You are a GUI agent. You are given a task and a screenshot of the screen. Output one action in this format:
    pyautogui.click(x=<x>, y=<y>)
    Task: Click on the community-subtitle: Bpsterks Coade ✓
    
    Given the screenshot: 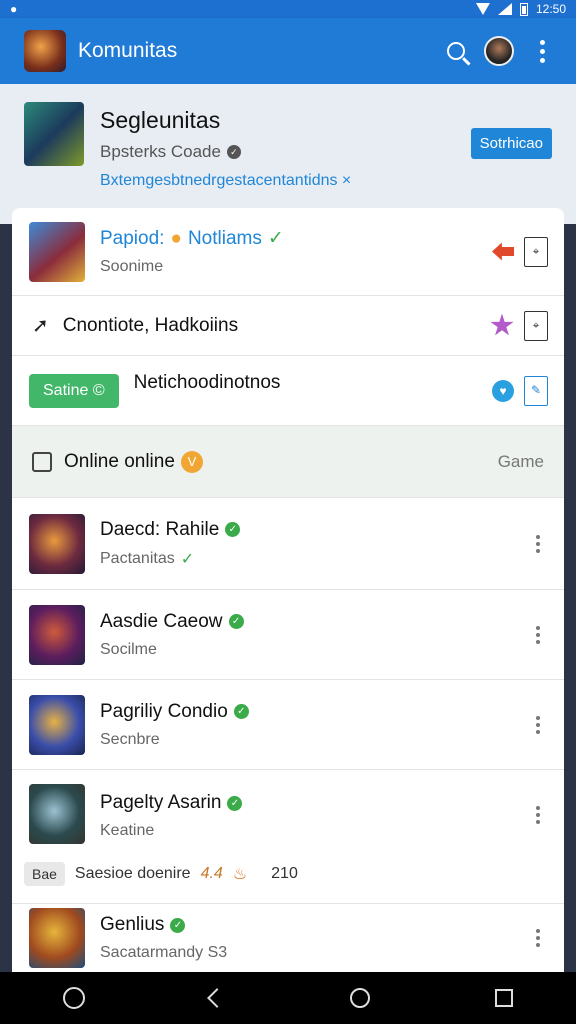 What is the action you would take?
    pyautogui.click(x=285, y=152)
    